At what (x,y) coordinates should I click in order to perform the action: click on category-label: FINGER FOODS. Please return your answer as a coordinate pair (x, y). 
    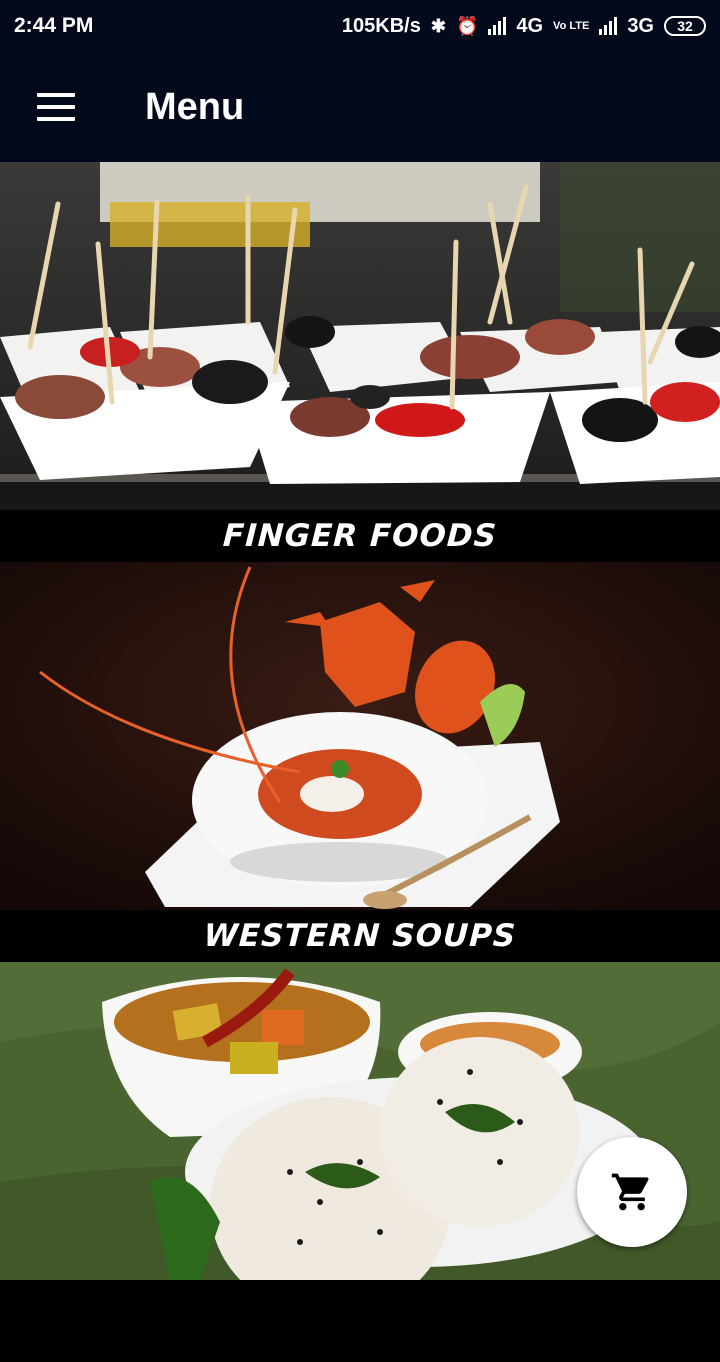
    Looking at the image, I should click on (360, 536).